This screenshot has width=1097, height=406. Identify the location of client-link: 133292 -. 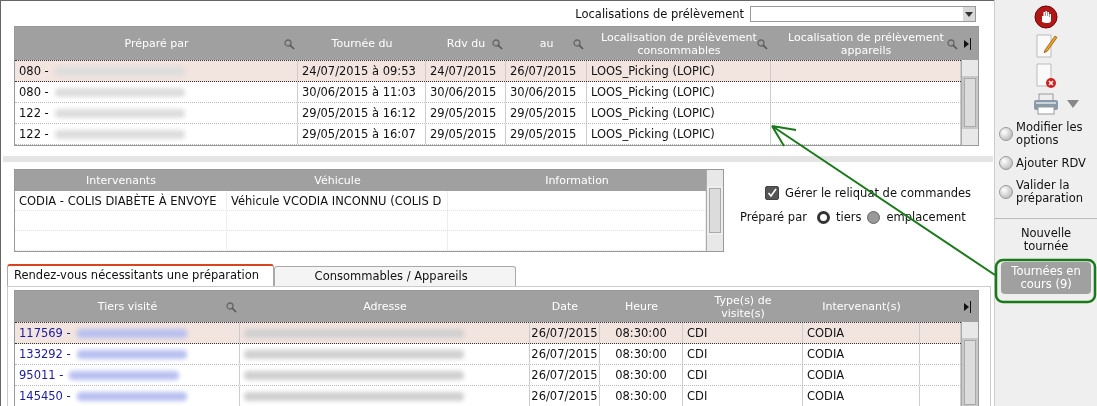
(45, 354).